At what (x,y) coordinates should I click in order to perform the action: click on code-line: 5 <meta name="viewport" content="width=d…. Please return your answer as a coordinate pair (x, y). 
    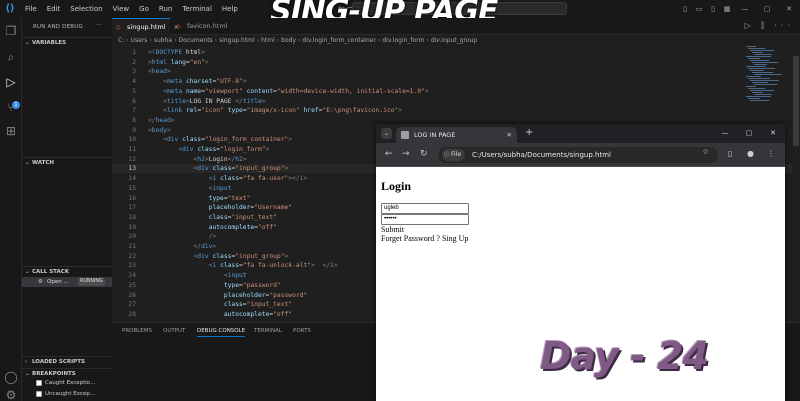
    Looking at the image, I should click on (452, 91).